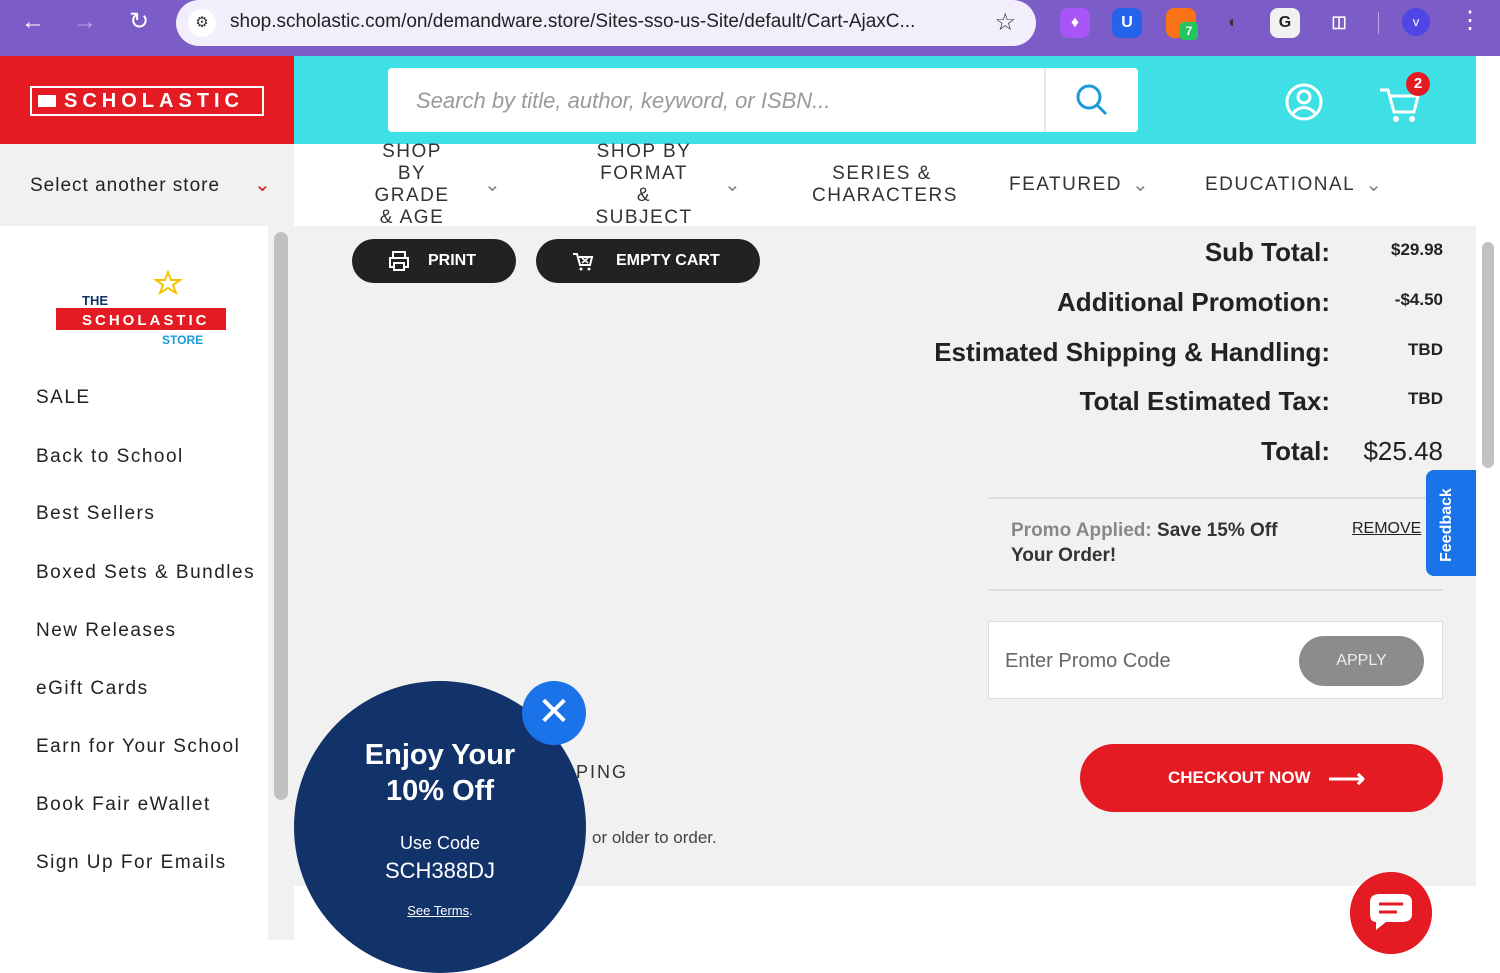 Image resolution: width=1500 pixels, height=973 pixels. Describe the element at coordinates (85, 22) in the screenshot. I see `forward-arrow-icon: →` at that location.